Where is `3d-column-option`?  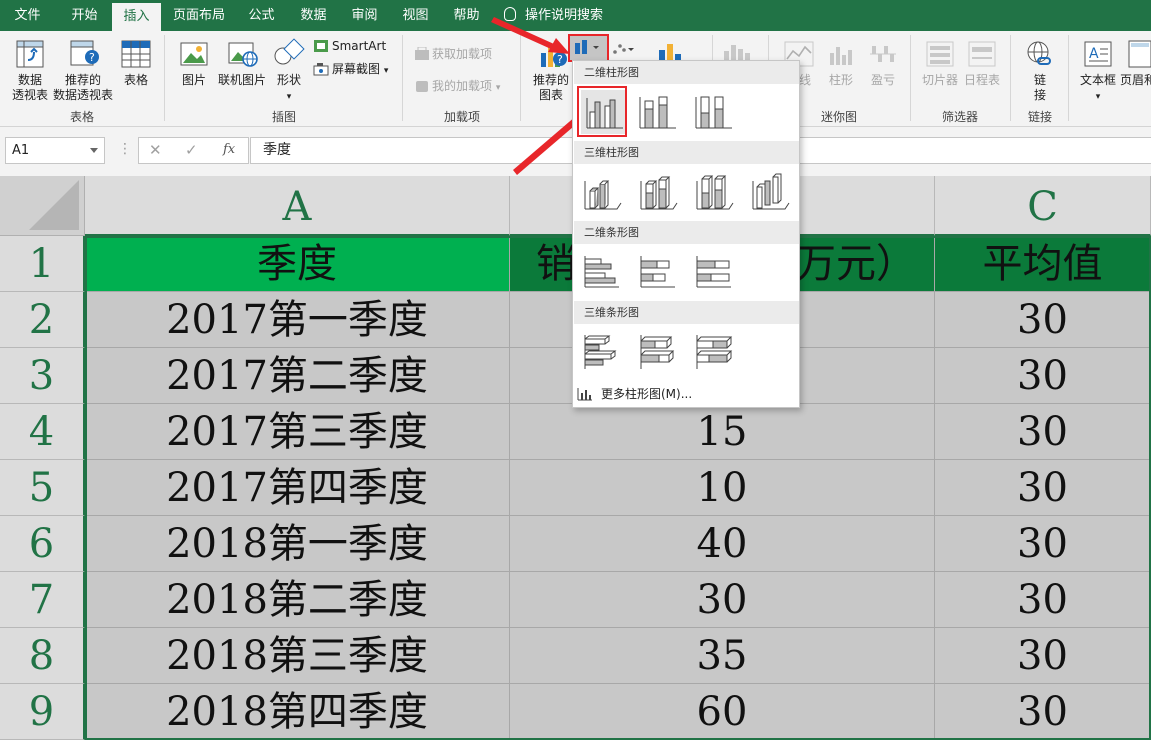 3d-column-option is located at coordinates (770, 192).